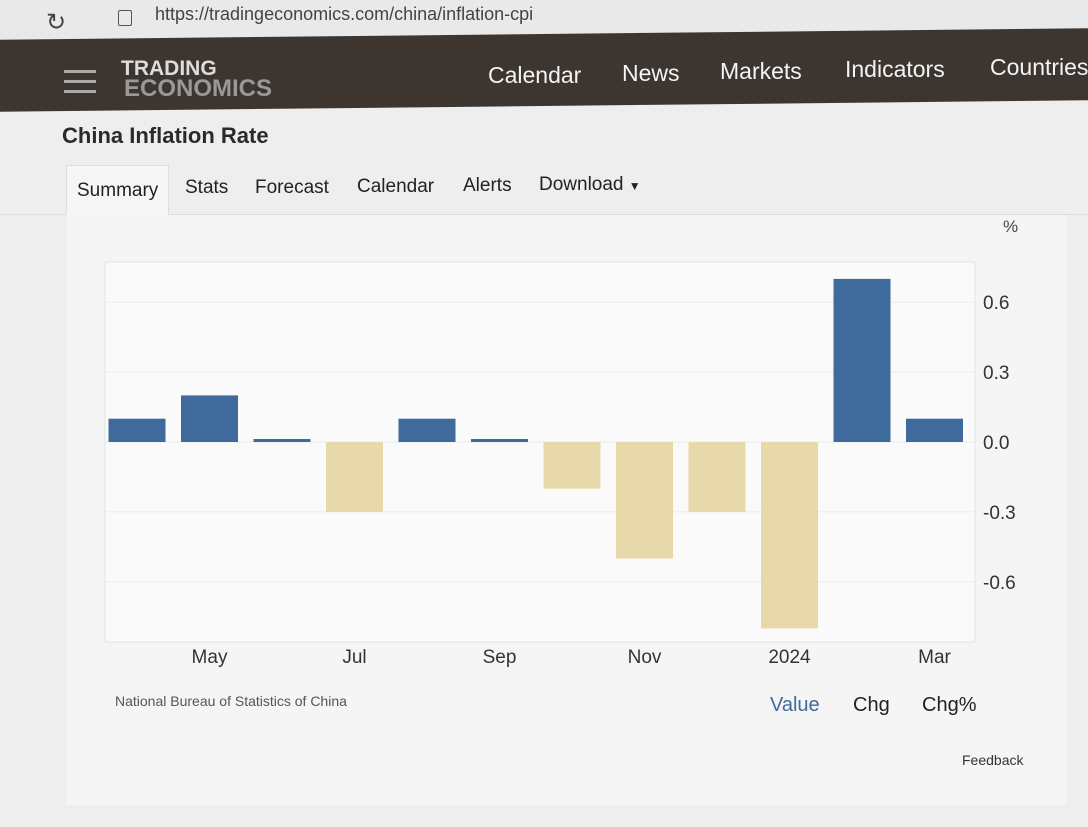 The image size is (1088, 827). What do you see at coordinates (999, 583) in the screenshot?
I see `y-tick-label: -0.6` at bounding box center [999, 583].